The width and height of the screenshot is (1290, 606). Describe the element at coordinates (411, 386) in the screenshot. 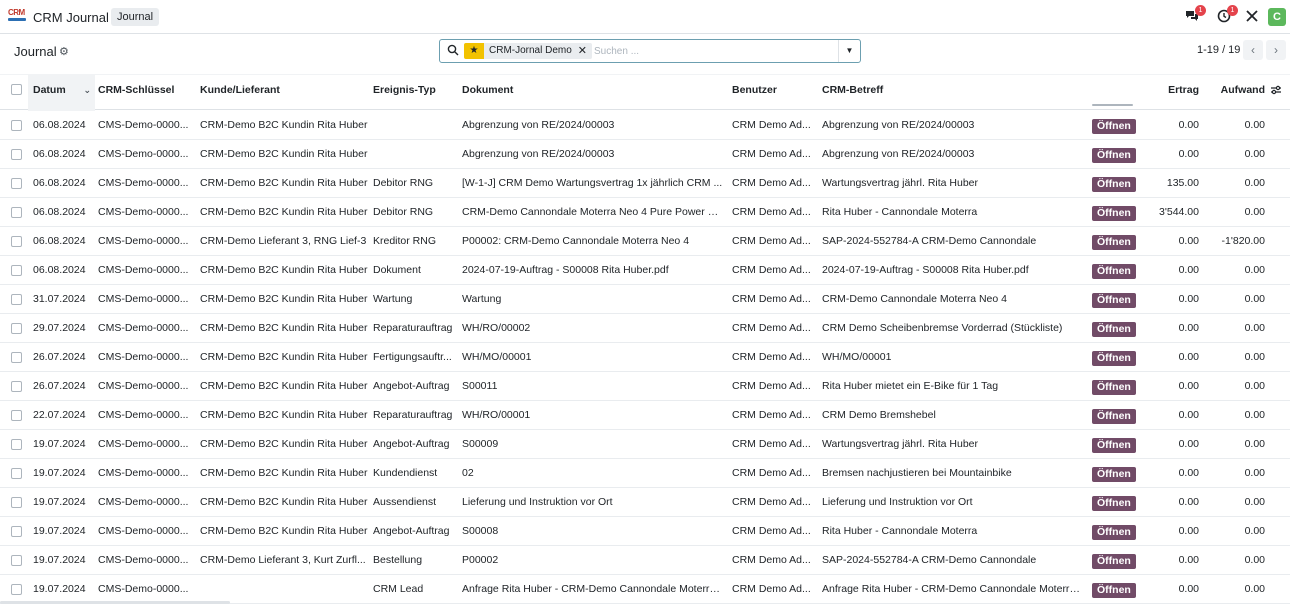

I see `cell-event: Angebot-Auftrag` at that location.